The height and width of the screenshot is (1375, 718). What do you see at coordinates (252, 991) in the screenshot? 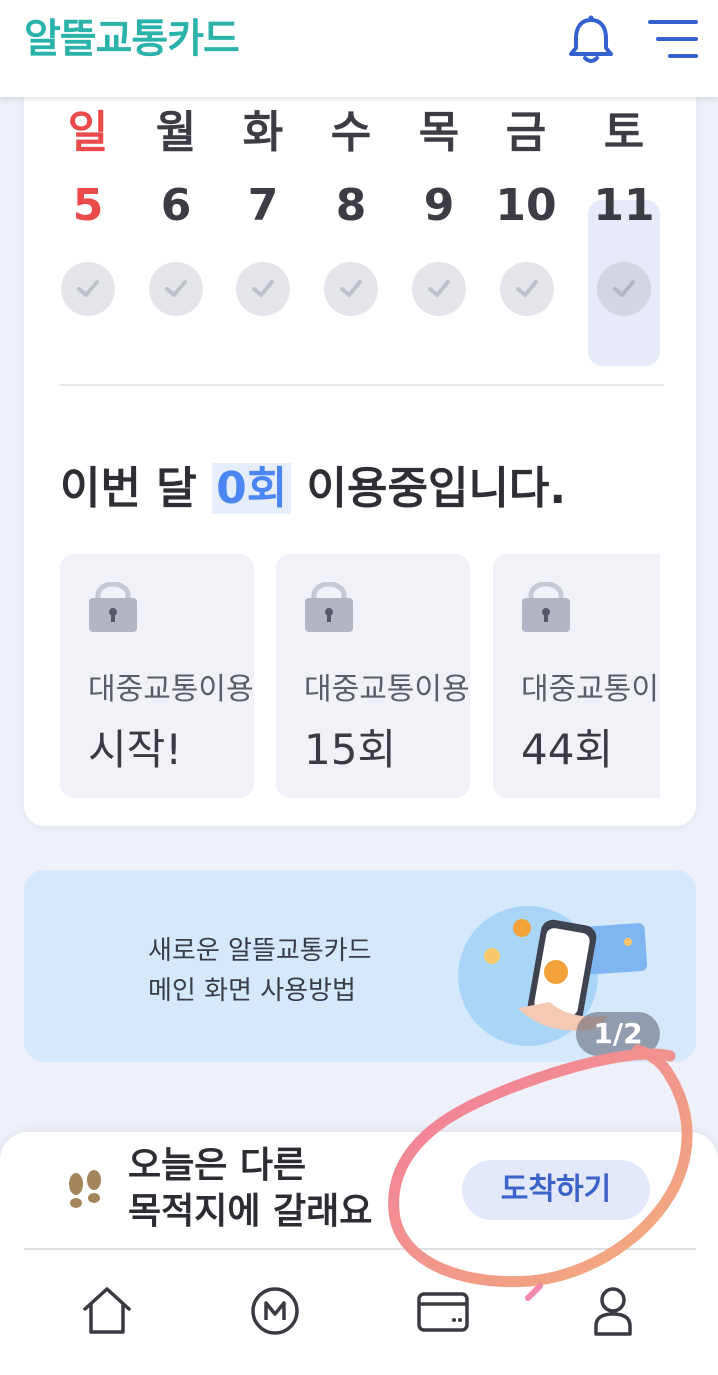
I see `banner-line2: 메인 화면 사용방법` at bounding box center [252, 991].